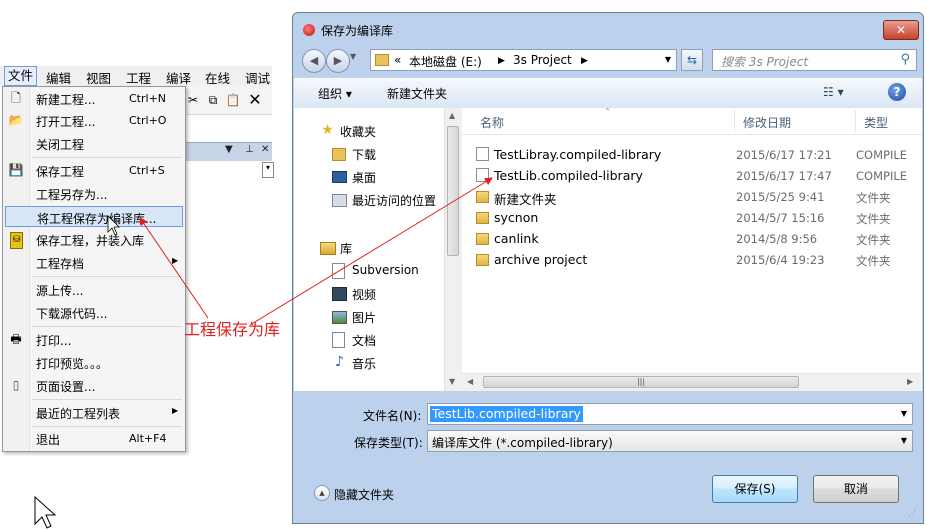 The width and height of the screenshot is (927, 530). I want to click on save-button: 保存(S), so click(755, 489).